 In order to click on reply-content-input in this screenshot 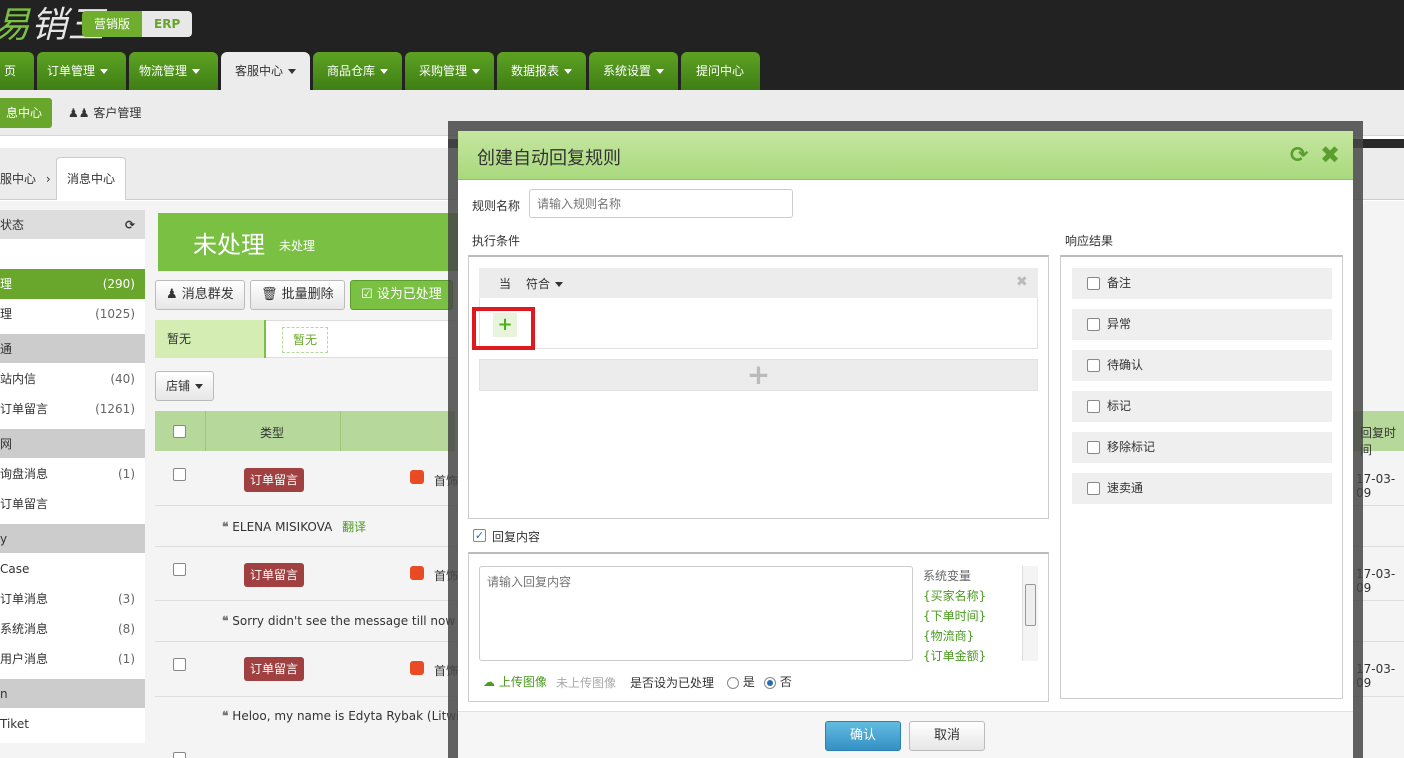, I will do `click(696, 613)`.